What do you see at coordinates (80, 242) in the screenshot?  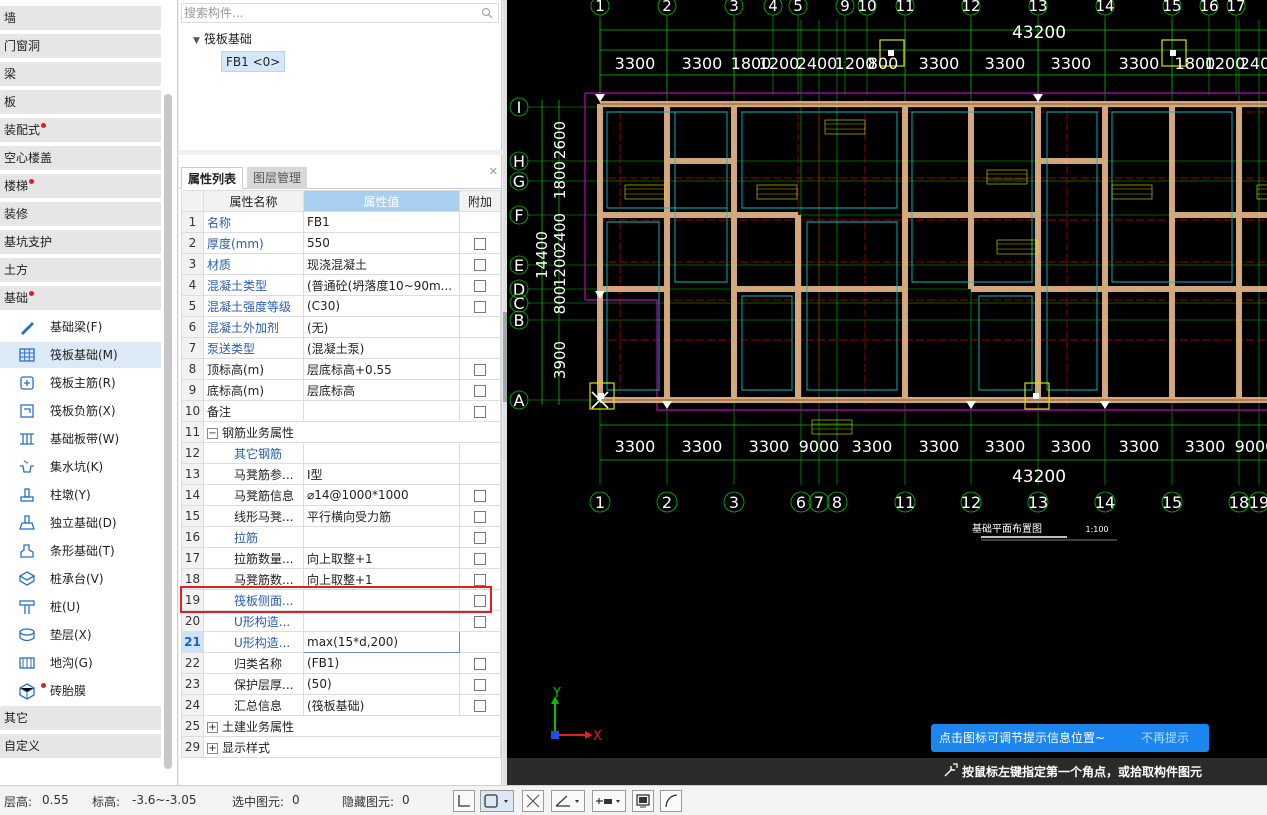 I see `sidebar-category: 基坑支护` at bounding box center [80, 242].